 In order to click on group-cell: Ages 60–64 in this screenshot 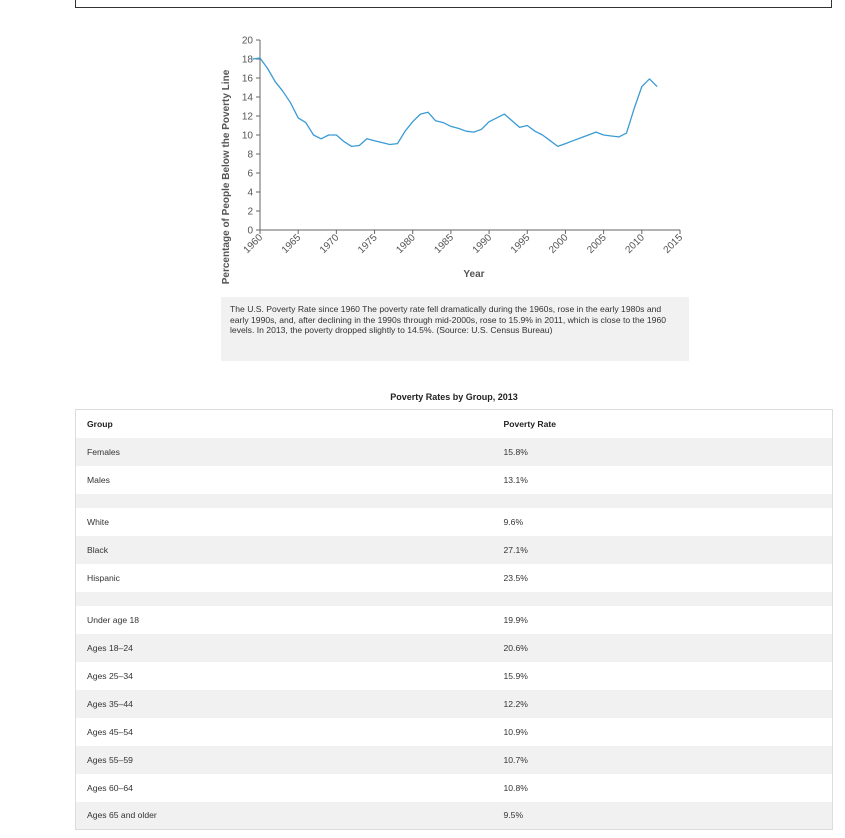, I will do `click(289, 787)`.